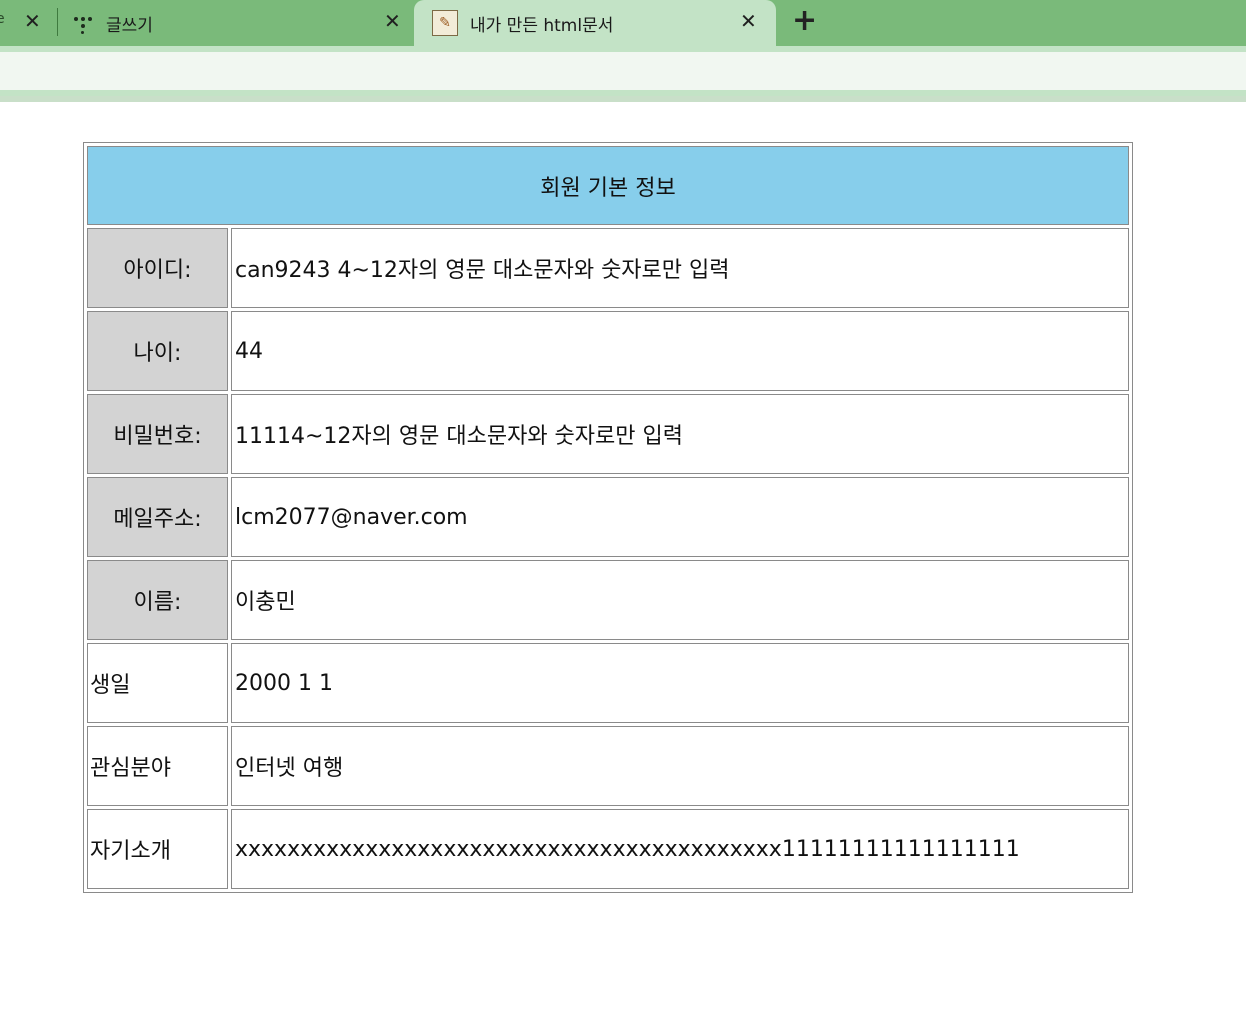 The image size is (1246, 1029). What do you see at coordinates (157, 600) in the screenshot?
I see `row-label-name: 이름:` at bounding box center [157, 600].